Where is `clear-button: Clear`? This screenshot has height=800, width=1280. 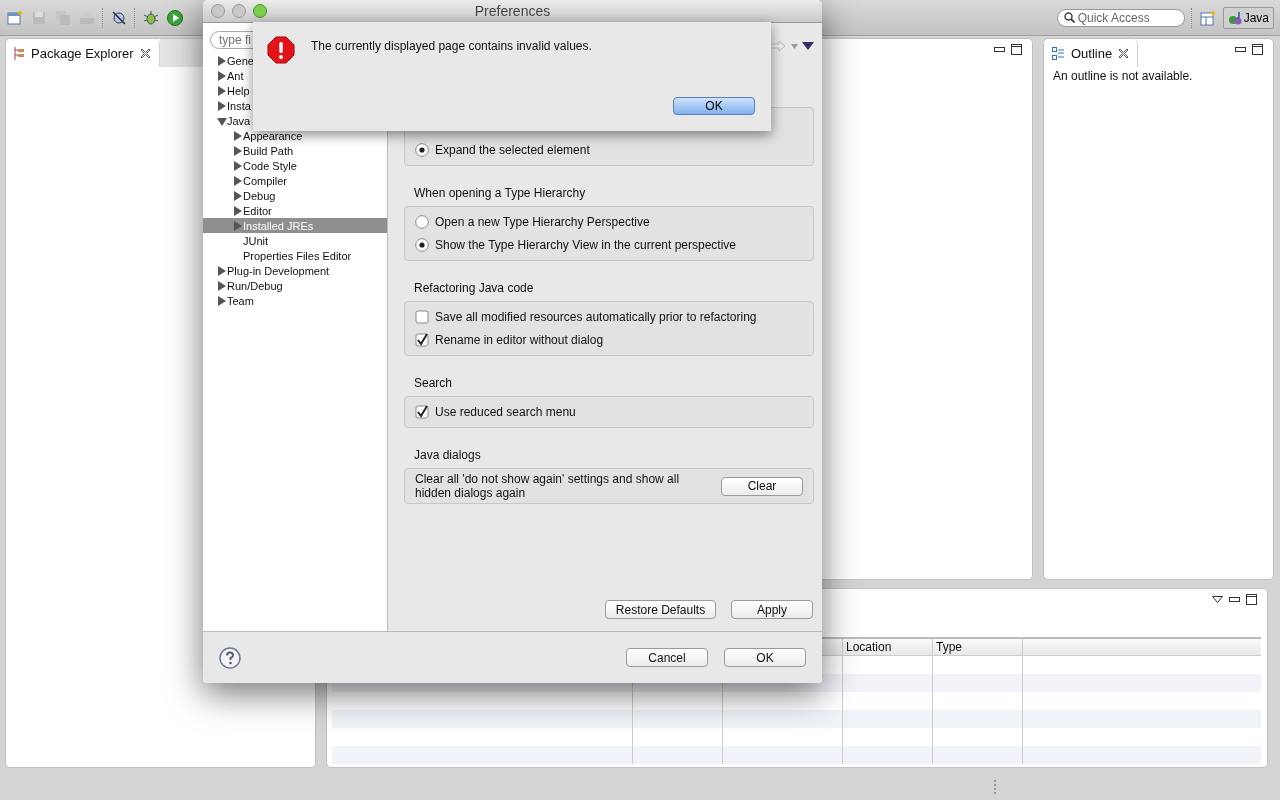
clear-button: Clear is located at coordinates (762, 486).